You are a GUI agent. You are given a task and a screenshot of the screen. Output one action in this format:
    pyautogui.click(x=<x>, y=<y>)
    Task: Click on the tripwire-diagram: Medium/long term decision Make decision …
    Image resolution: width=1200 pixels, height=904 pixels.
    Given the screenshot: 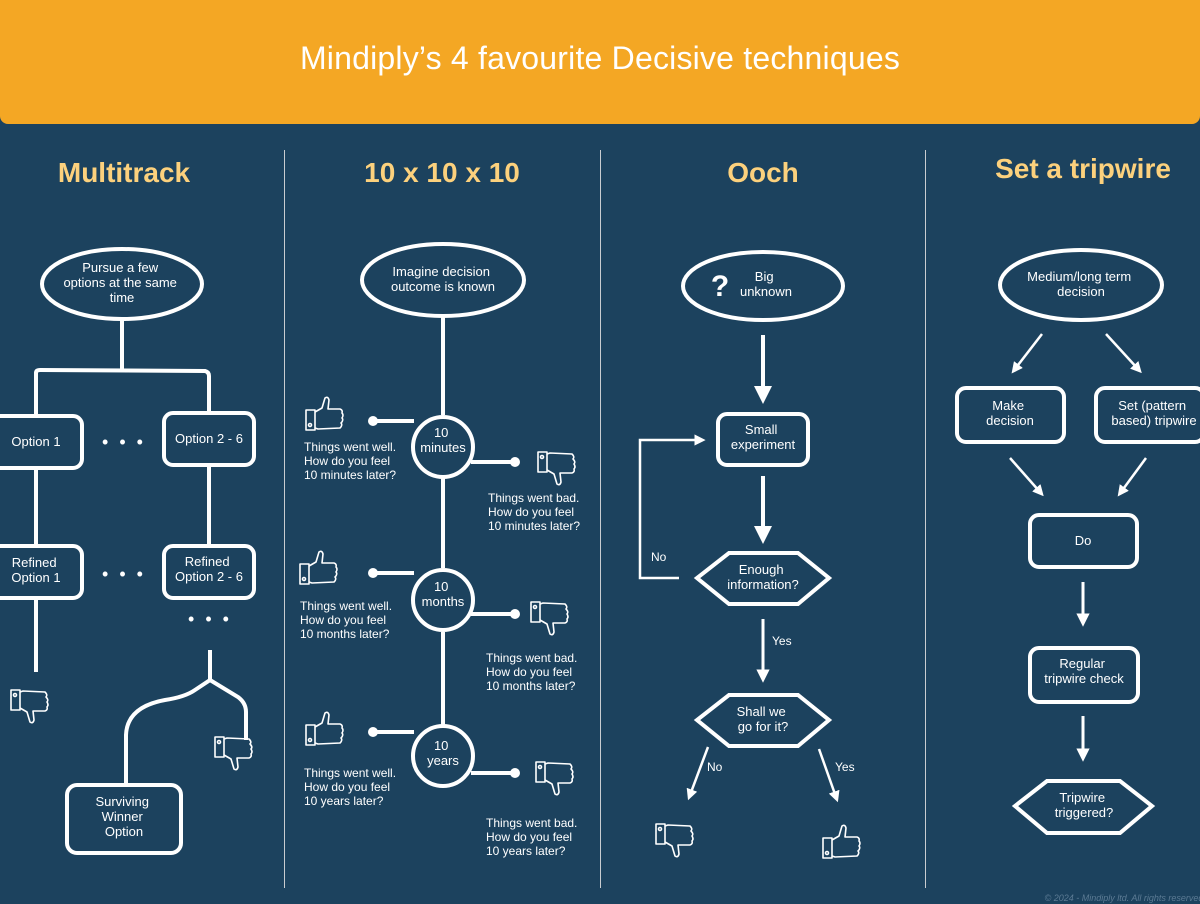 What is the action you would take?
    pyautogui.click(x=1077, y=541)
    